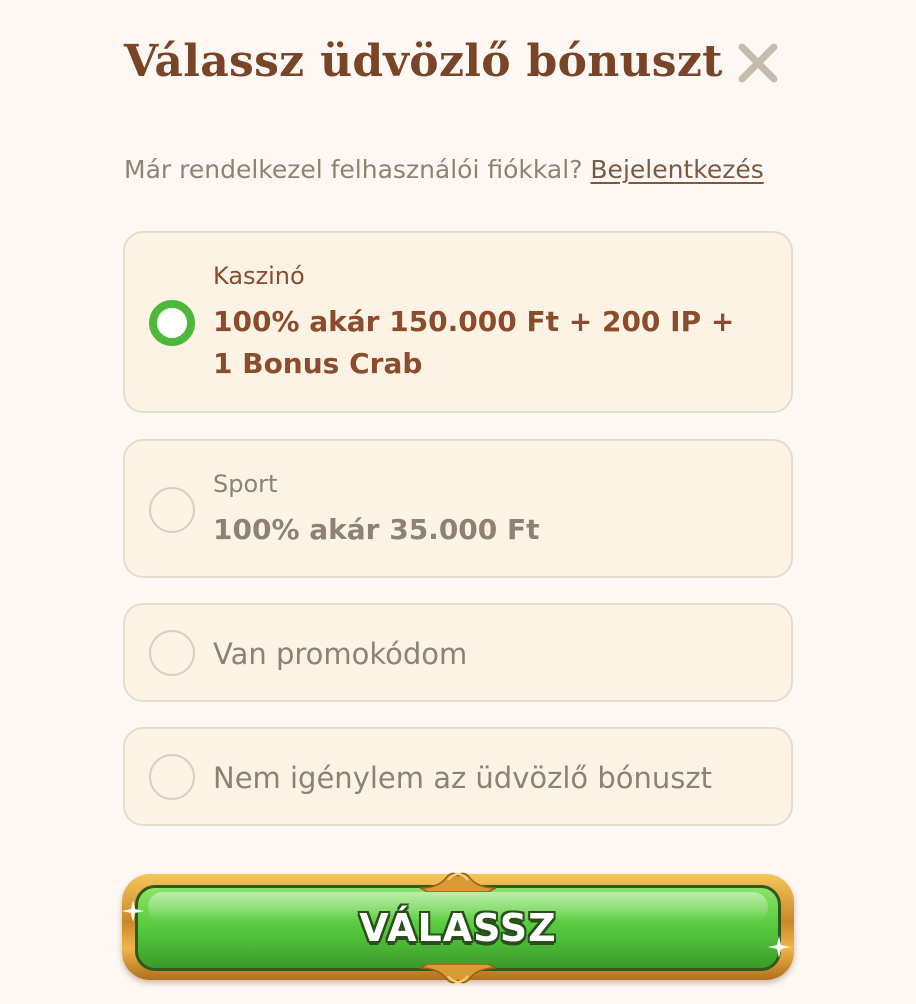 The image size is (916, 1004). What do you see at coordinates (376, 529) in the screenshot?
I see `option-detail: 100% akár 35.000 Ft` at bounding box center [376, 529].